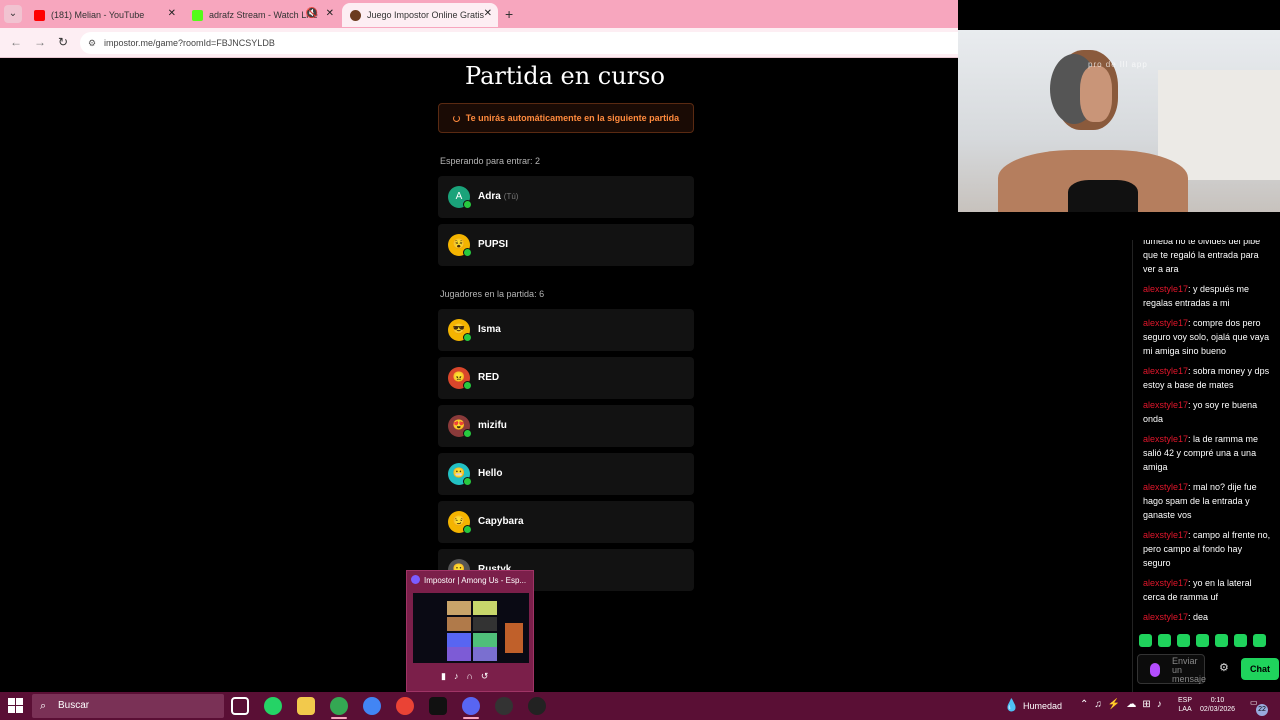  Describe the element at coordinates (306, 706) in the screenshot. I see `file-explorer-icon` at that location.